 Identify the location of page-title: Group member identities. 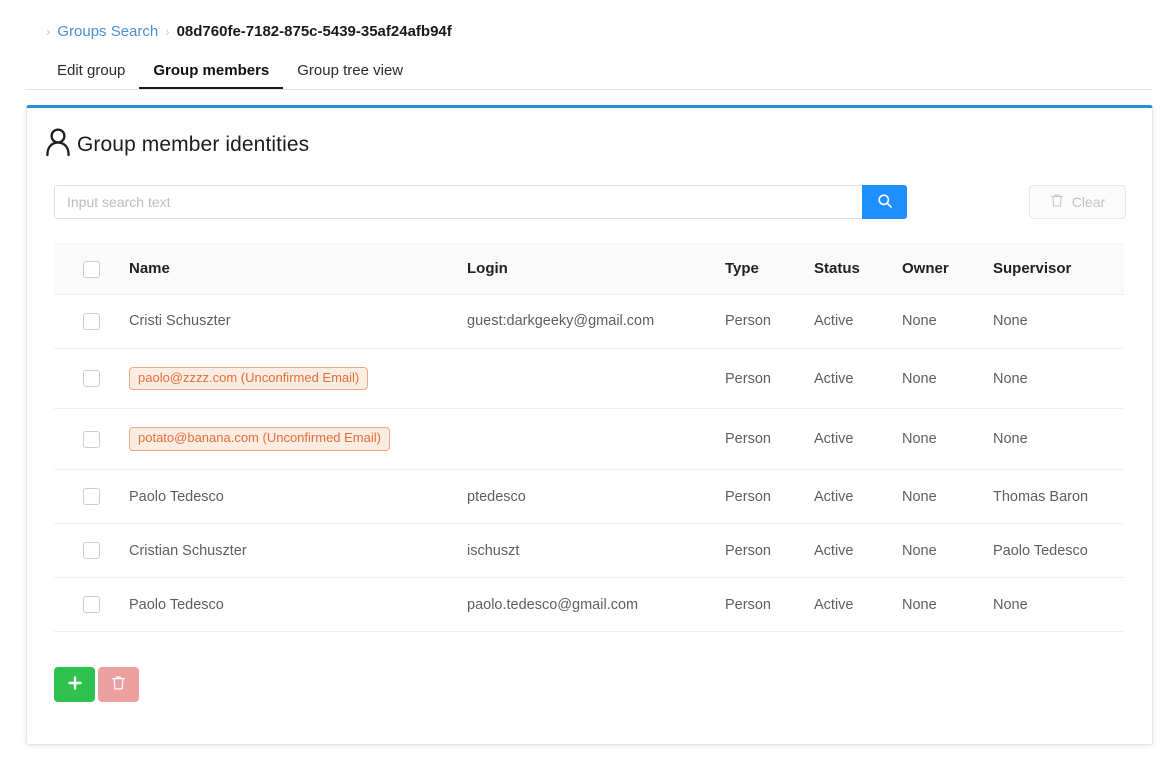
(193, 144).